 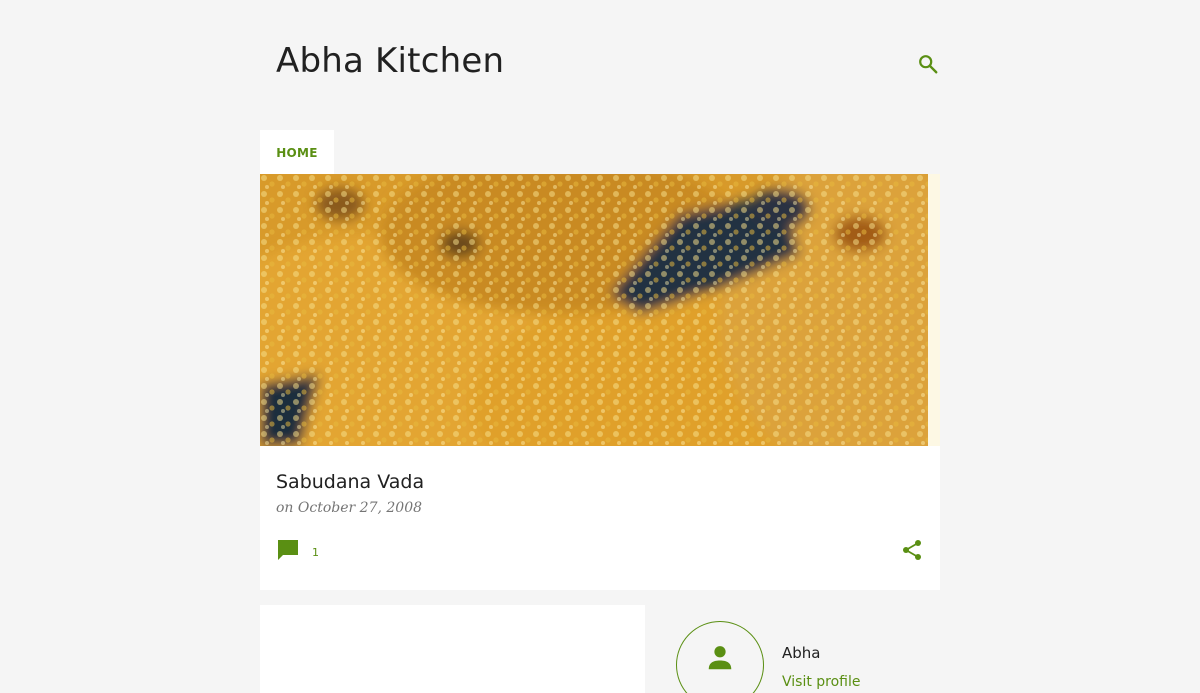 I want to click on search-button, so click(x=928, y=64).